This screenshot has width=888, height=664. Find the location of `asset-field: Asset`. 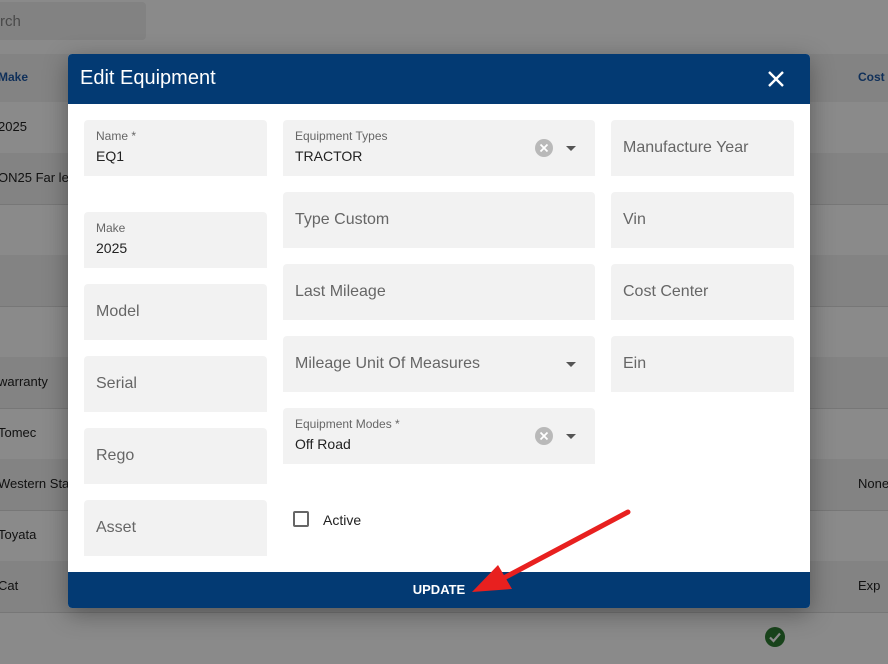

asset-field: Asset is located at coordinates (175, 528).